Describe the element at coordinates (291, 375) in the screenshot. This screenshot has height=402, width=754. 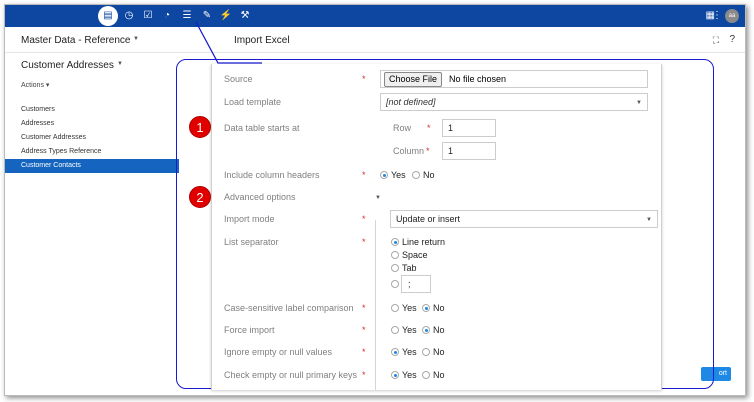
I see `check-empty-pk-label: Check empty or null primary keys` at that location.